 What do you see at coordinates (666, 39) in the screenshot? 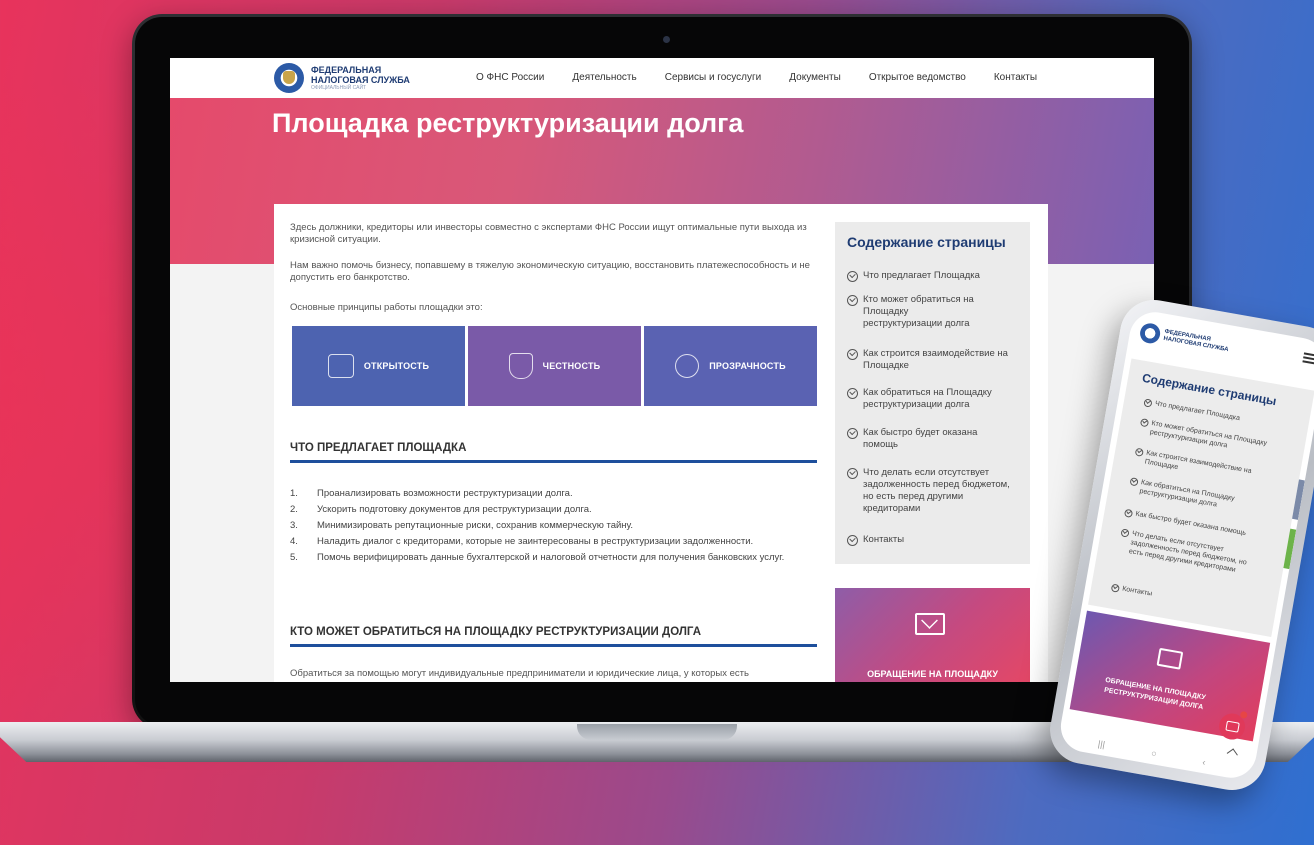
I see `webcam-icon` at bounding box center [666, 39].